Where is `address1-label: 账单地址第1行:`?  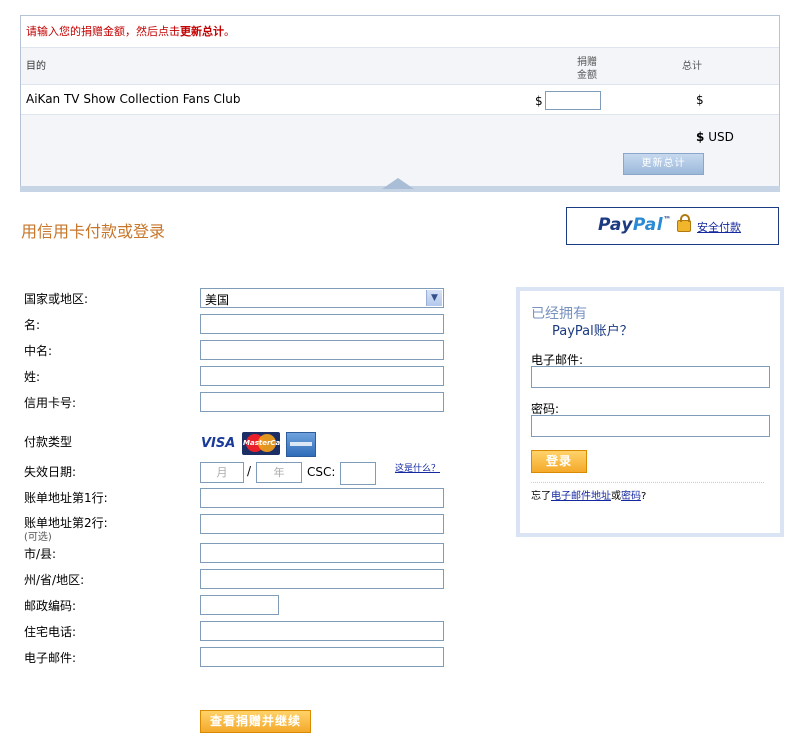 address1-label: 账单地址第1行: is located at coordinates (66, 498).